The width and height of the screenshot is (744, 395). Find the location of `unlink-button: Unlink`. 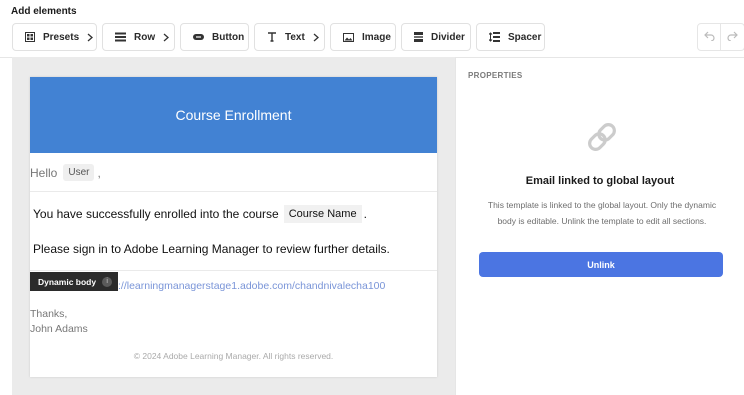

unlink-button: Unlink is located at coordinates (601, 264).